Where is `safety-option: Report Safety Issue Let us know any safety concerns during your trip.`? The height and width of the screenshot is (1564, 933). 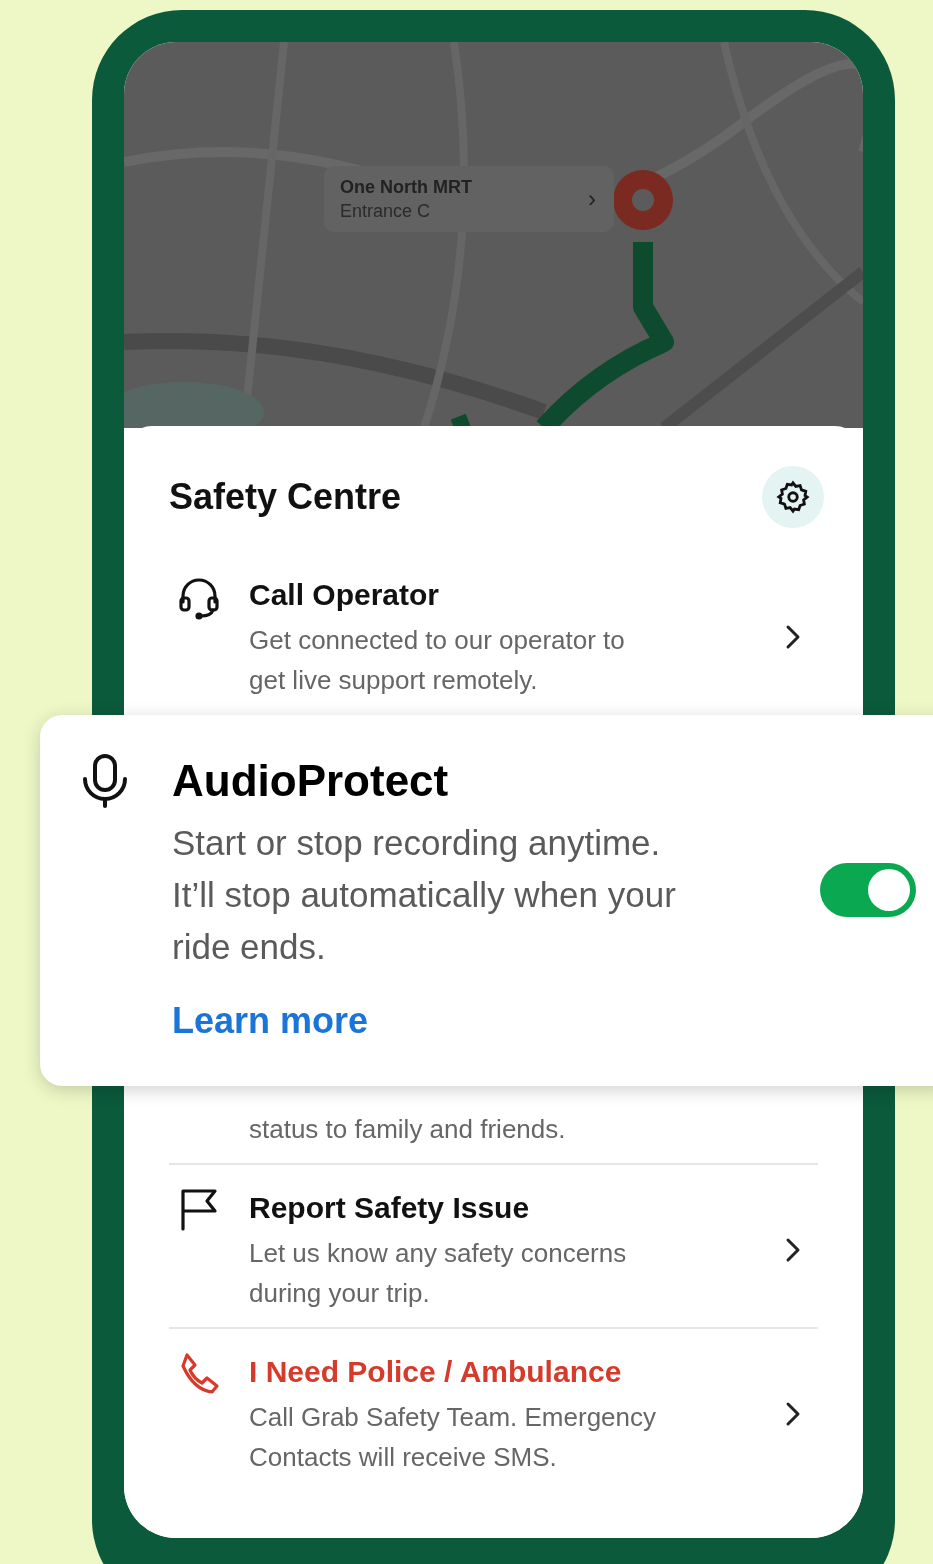 safety-option: Report Safety Issue Let us know any safety concerns during your trip. is located at coordinates (493, 1245).